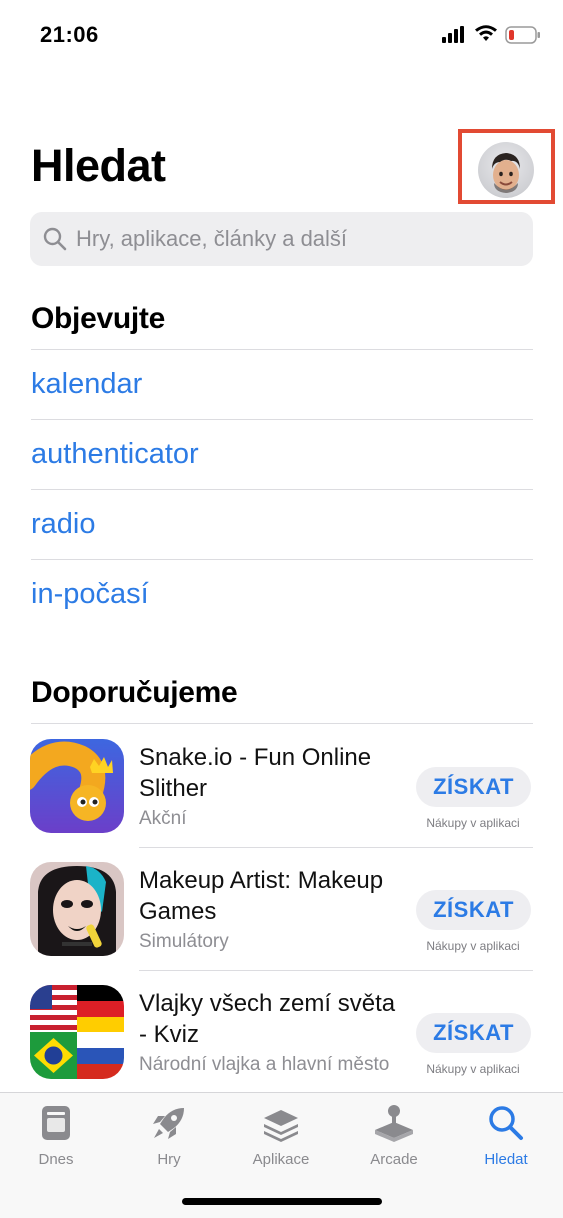 This screenshot has width=563, height=1218. I want to click on snake-io-app-icon, so click(77, 786).